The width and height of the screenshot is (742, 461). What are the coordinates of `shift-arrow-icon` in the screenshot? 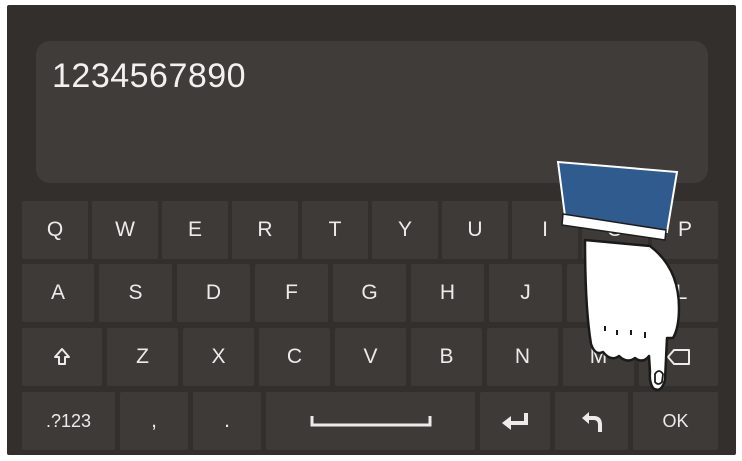 It's located at (62, 356).